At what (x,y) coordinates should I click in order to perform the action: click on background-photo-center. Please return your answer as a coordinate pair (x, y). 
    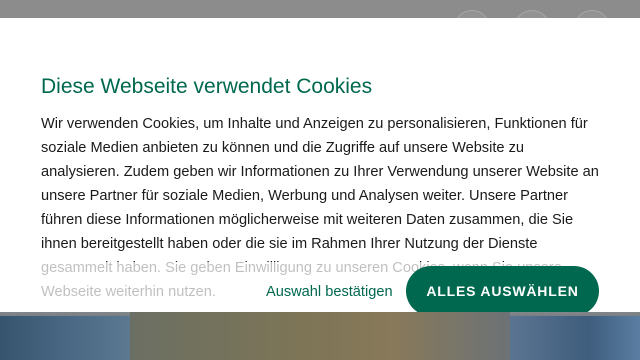
    Looking at the image, I should click on (320, 336).